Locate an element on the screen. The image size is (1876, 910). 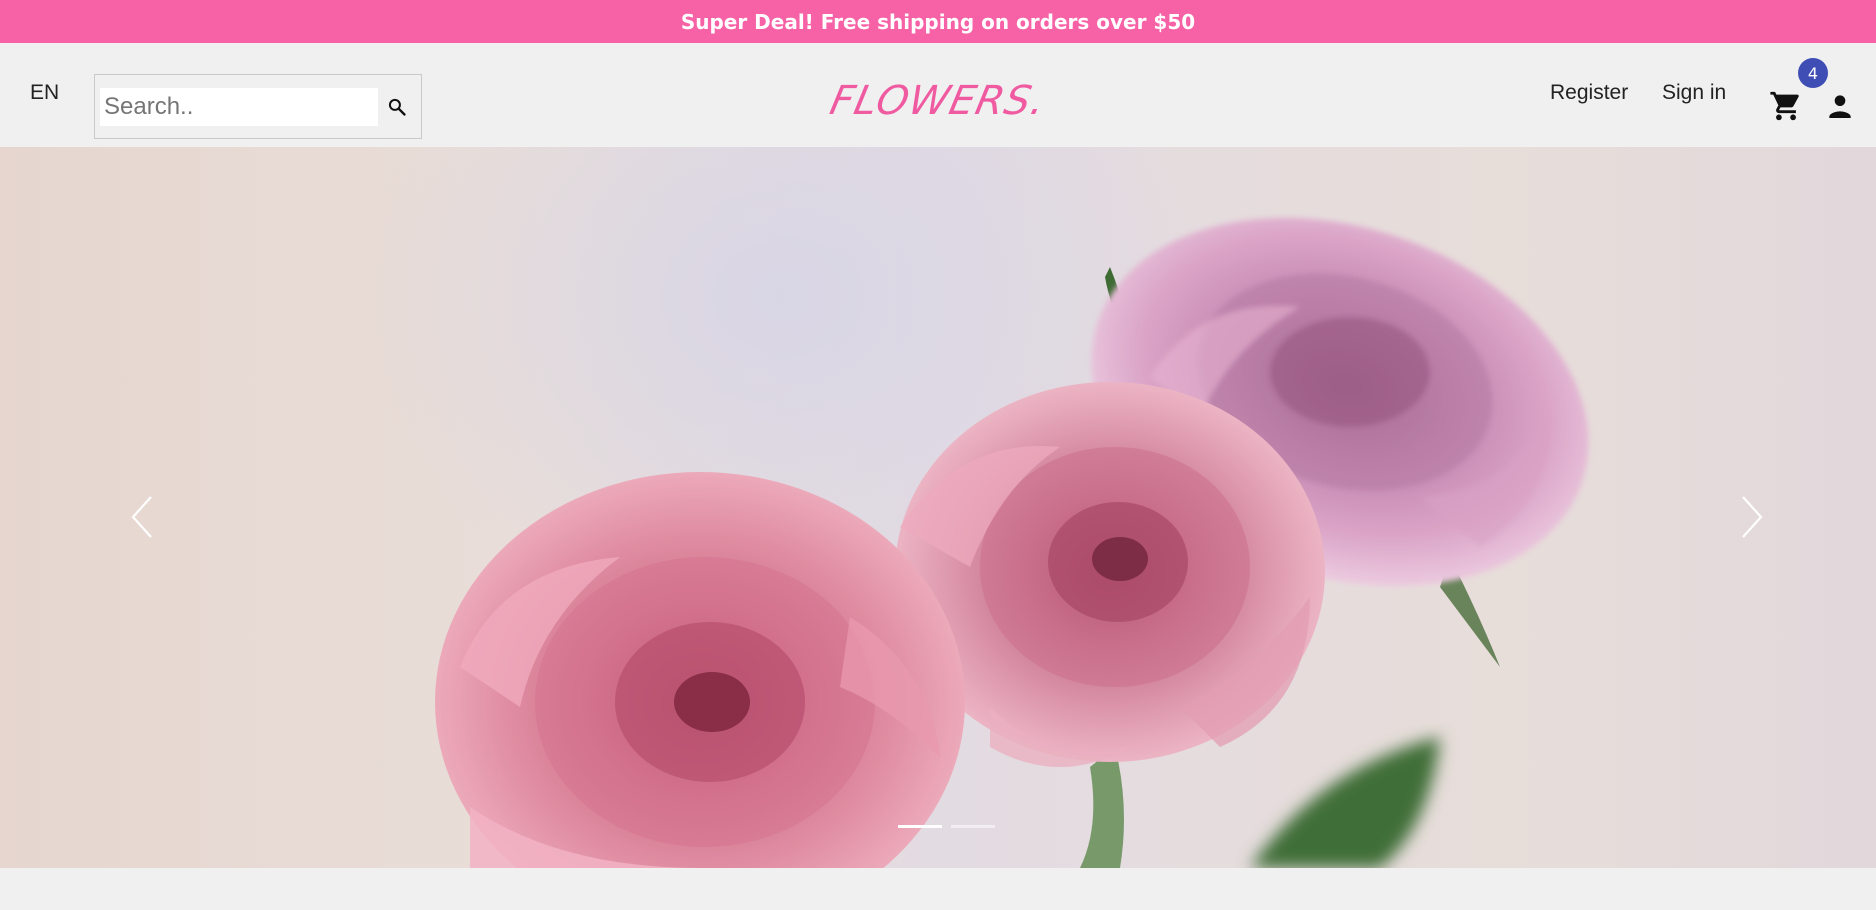
search-container is located at coordinates (258, 106).